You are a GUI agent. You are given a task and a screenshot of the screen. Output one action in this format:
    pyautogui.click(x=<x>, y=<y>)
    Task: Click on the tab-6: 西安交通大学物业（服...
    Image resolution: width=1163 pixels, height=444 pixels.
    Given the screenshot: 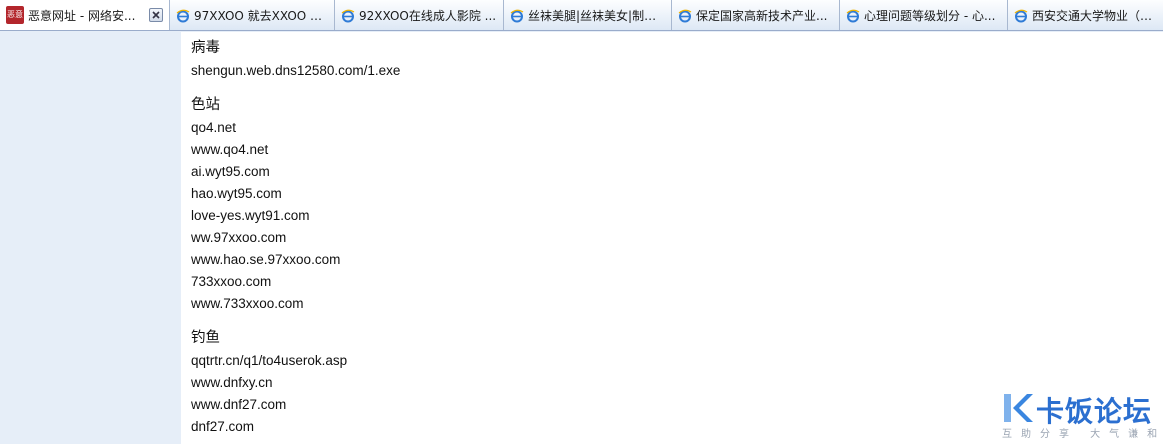 What is the action you would take?
    pyautogui.click(x=1085, y=15)
    